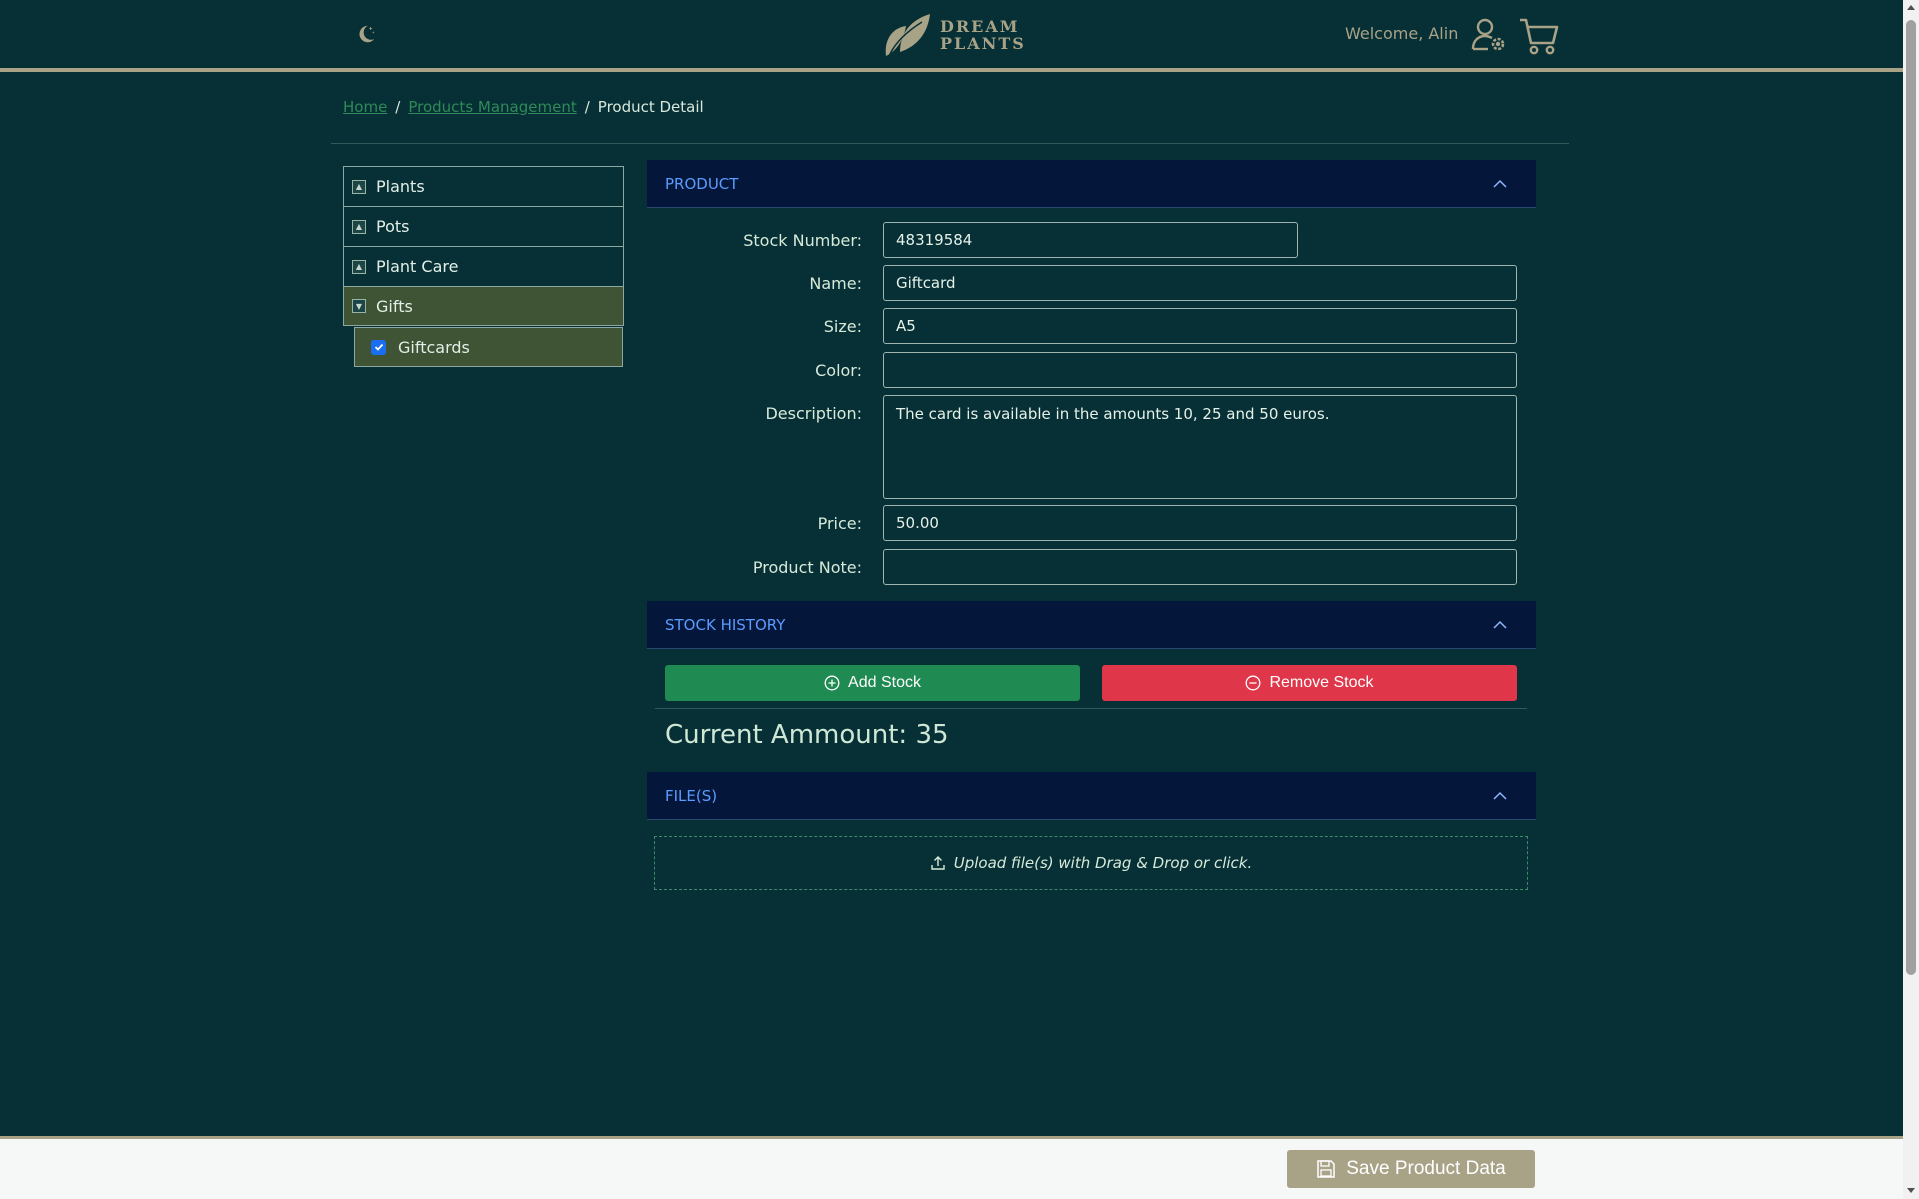 Image resolution: width=1919 pixels, height=1199 pixels. I want to click on save-product-button: Save Product Data, so click(1411, 1169).